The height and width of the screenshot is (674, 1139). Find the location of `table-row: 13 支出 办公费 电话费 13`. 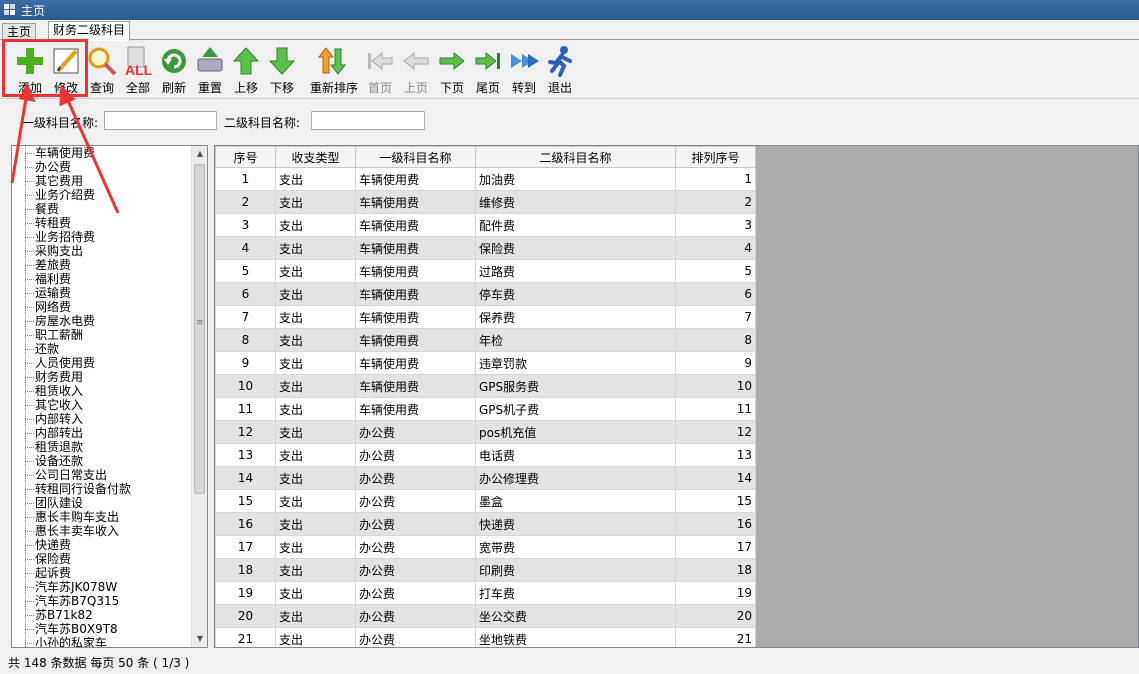

table-row: 13 支出 办公费 电话费 13 is located at coordinates (485, 455).